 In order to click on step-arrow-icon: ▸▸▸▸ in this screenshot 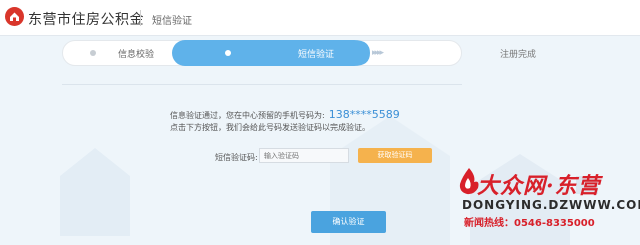, I will do `click(378, 53)`.